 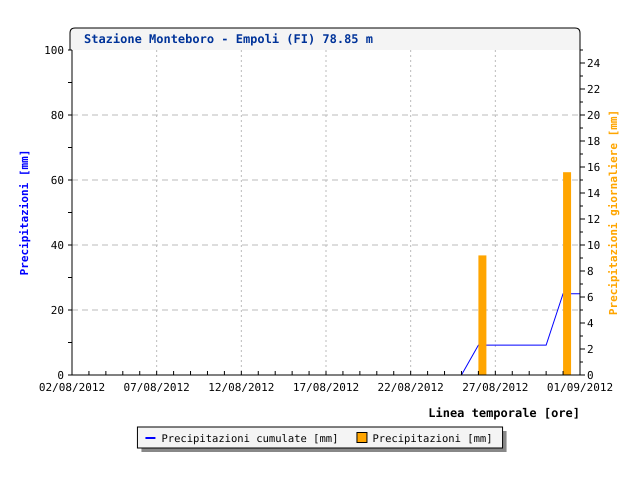 I want to click on x-axis-label: Linea temporale [ore], so click(x=504, y=413).